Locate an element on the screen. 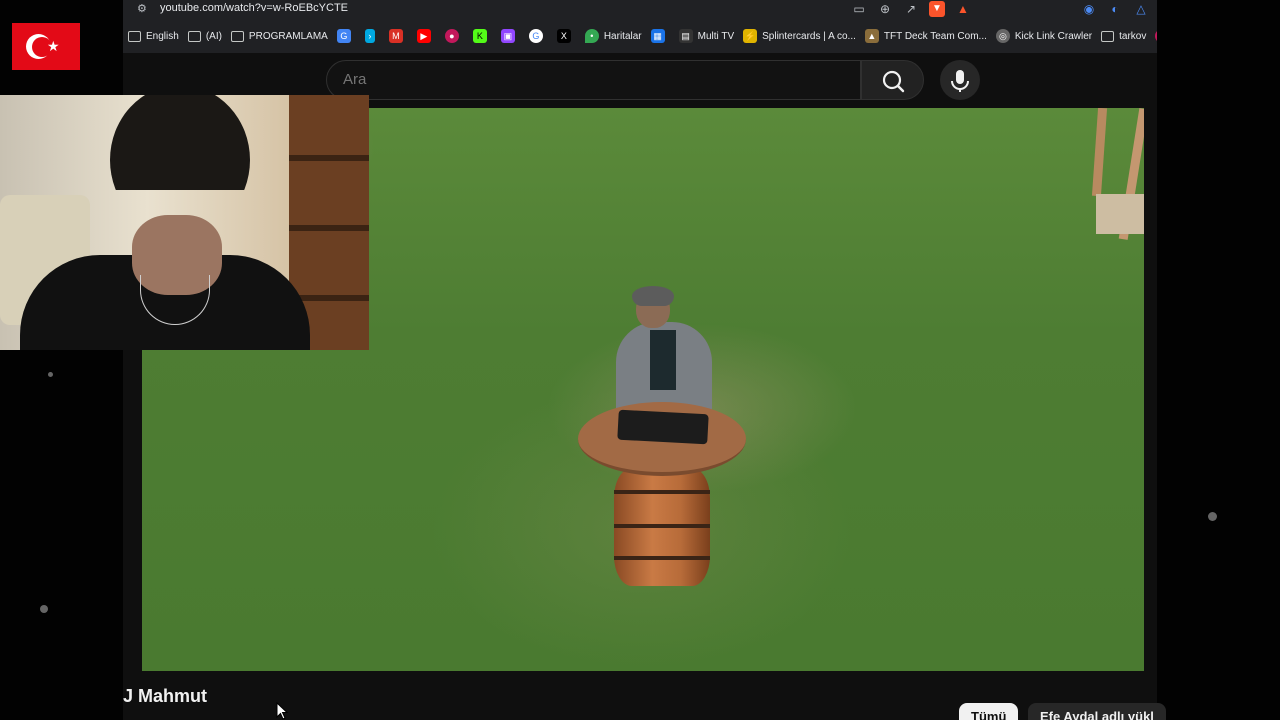  globe-icon: ◎ is located at coordinates (1002, 36).